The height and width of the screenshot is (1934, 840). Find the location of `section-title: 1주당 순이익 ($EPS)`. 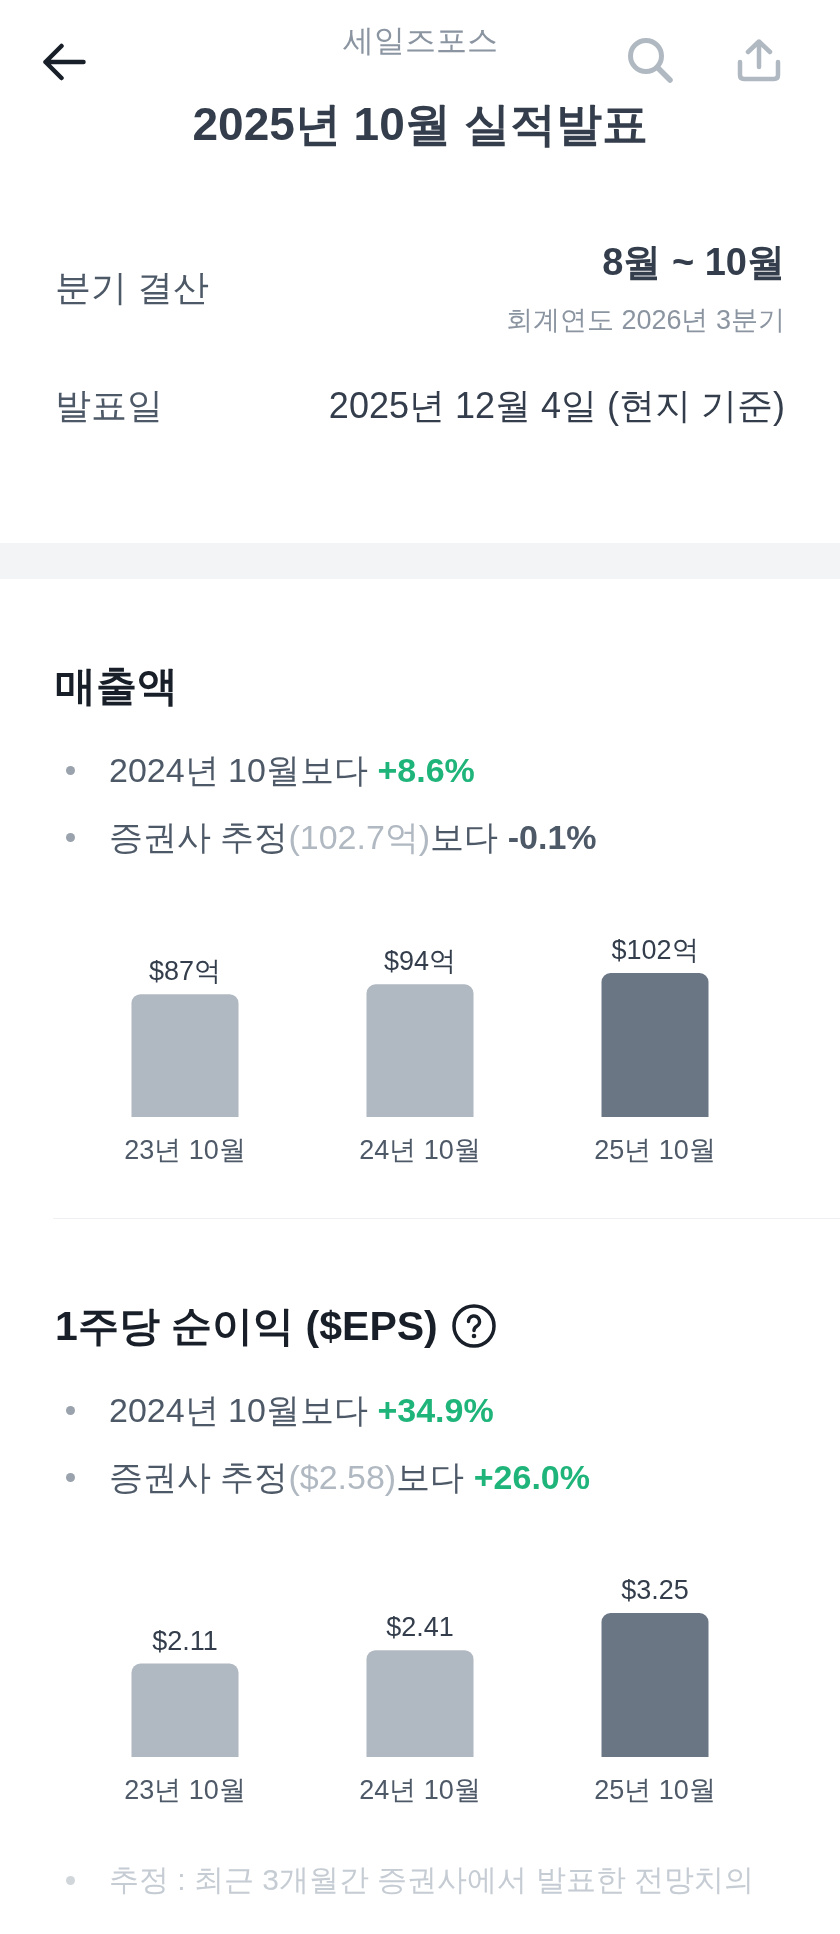

section-title: 1주당 순이익 ($EPS) is located at coordinates (246, 1326).